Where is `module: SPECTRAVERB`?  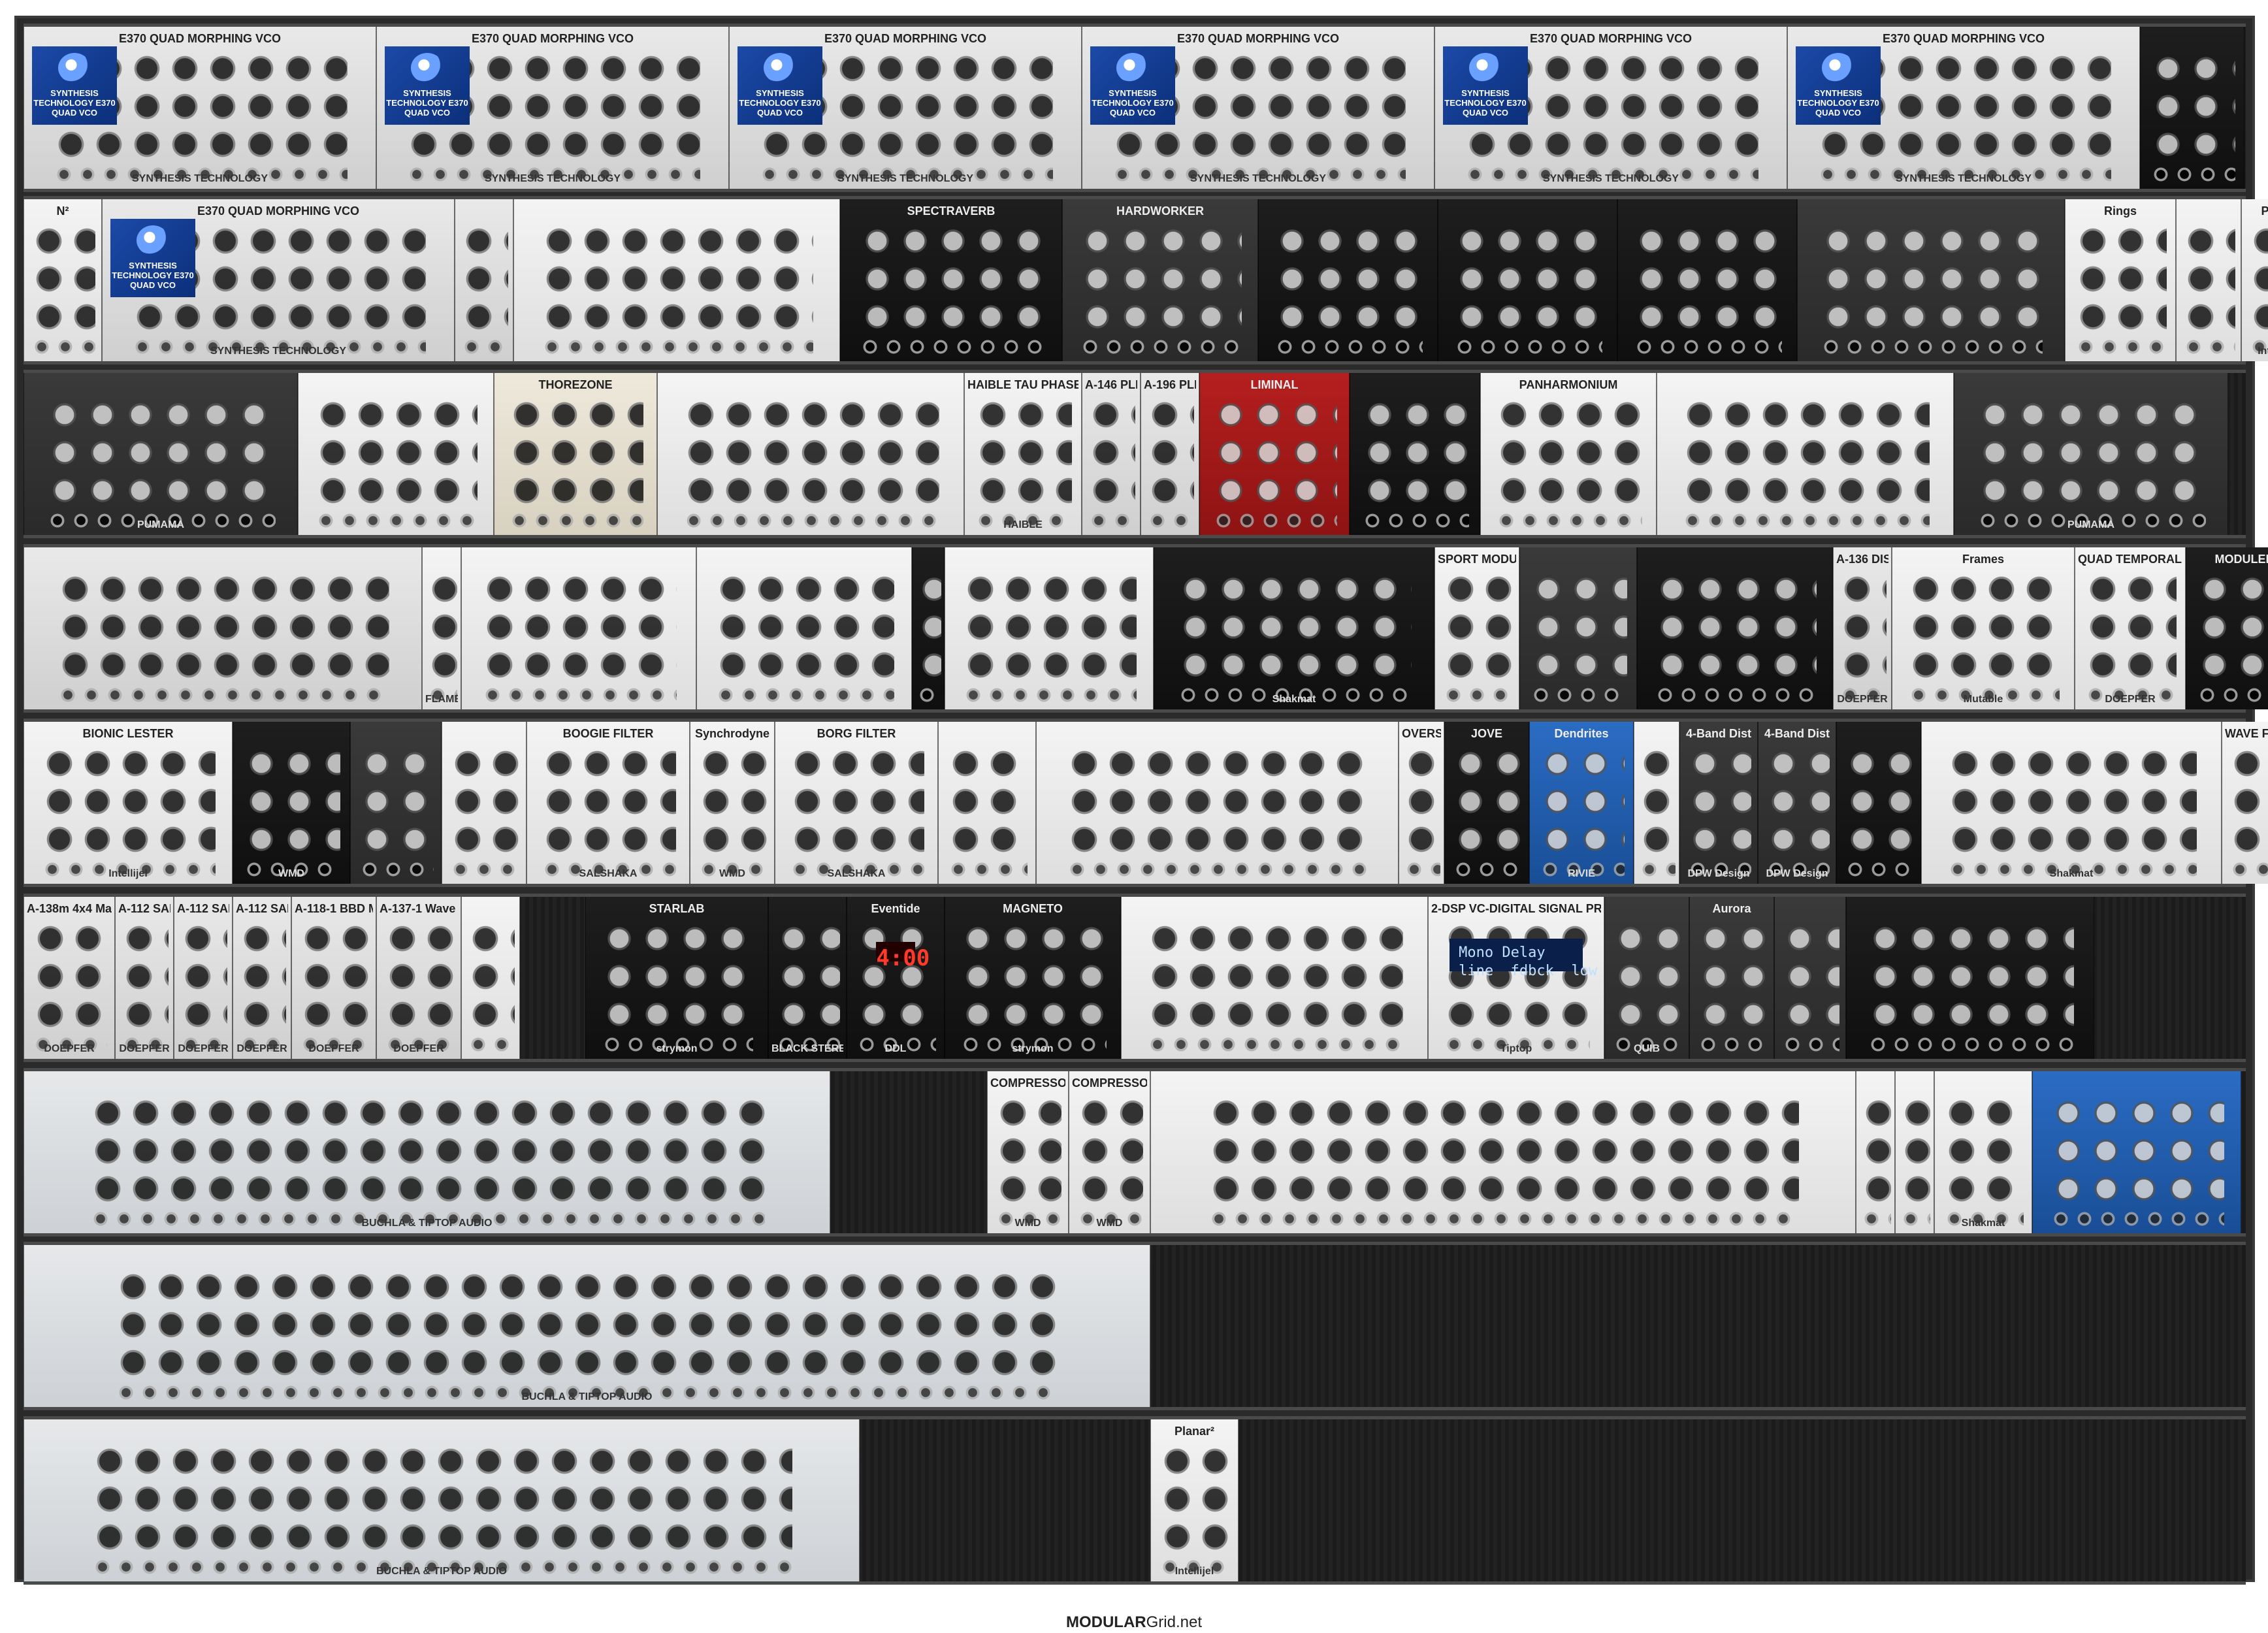 module: SPECTRAVERB is located at coordinates (951, 280).